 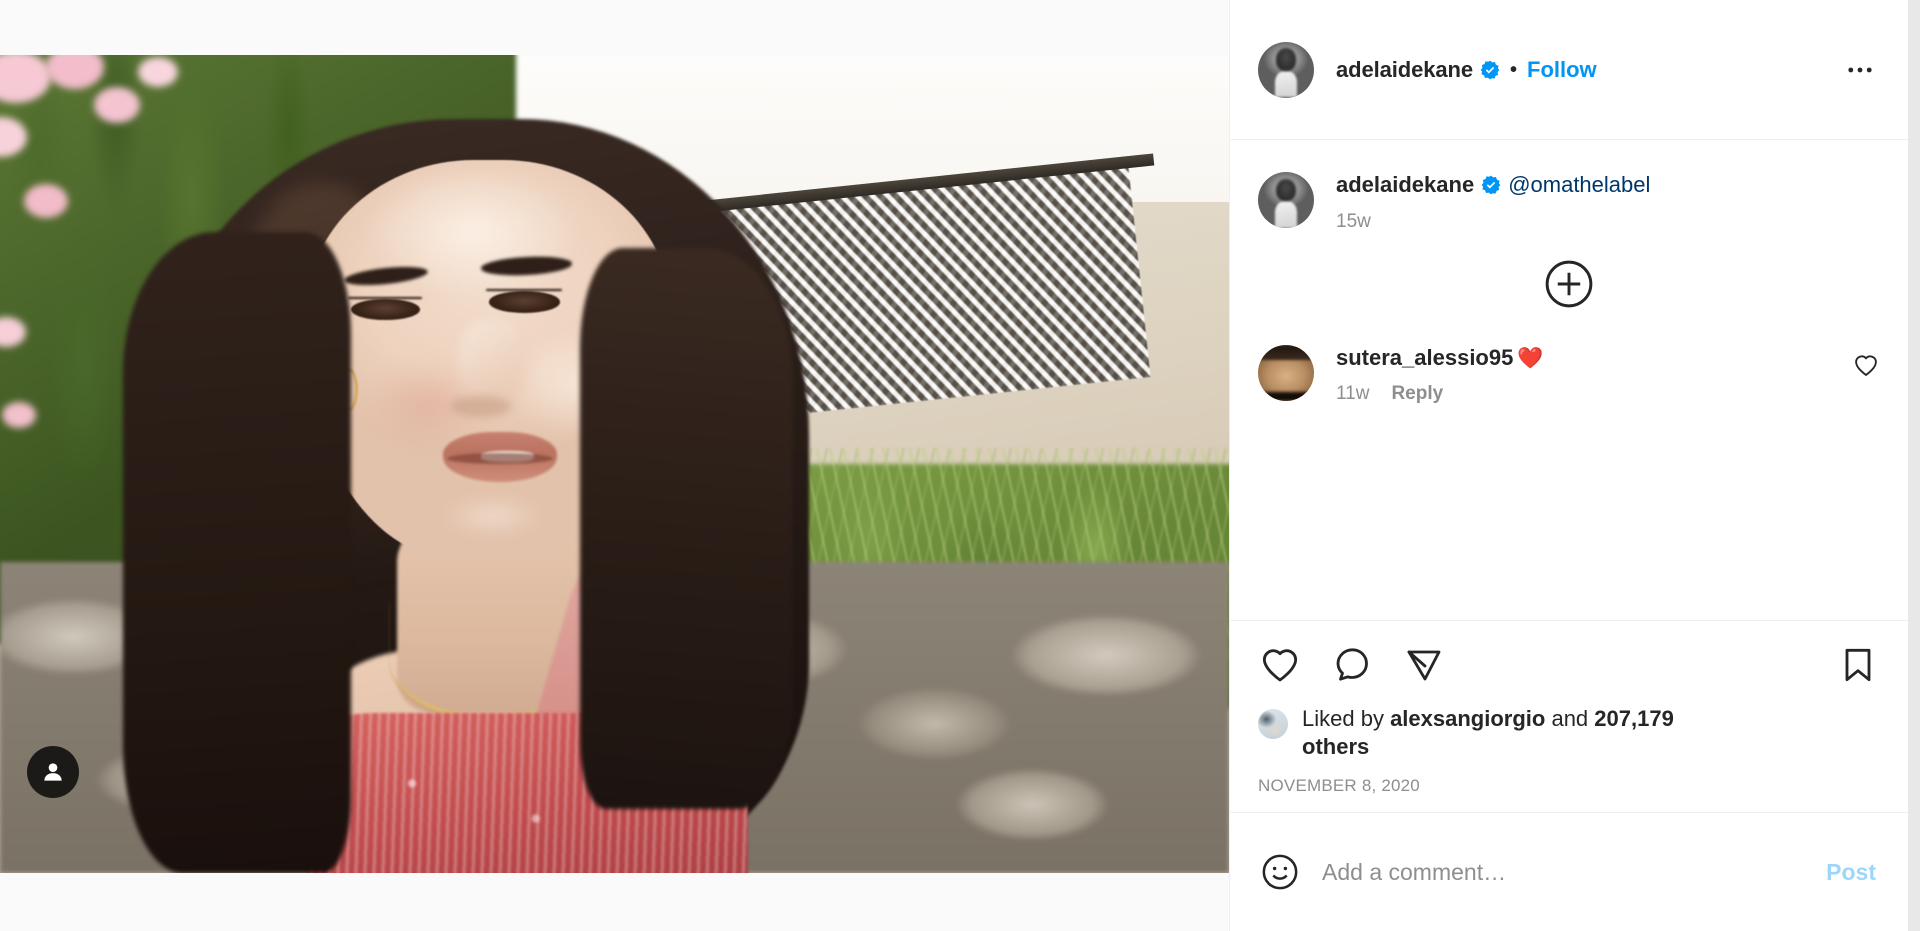 I want to click on caption-username: adelaidekane, so click(x=1405, y=184).